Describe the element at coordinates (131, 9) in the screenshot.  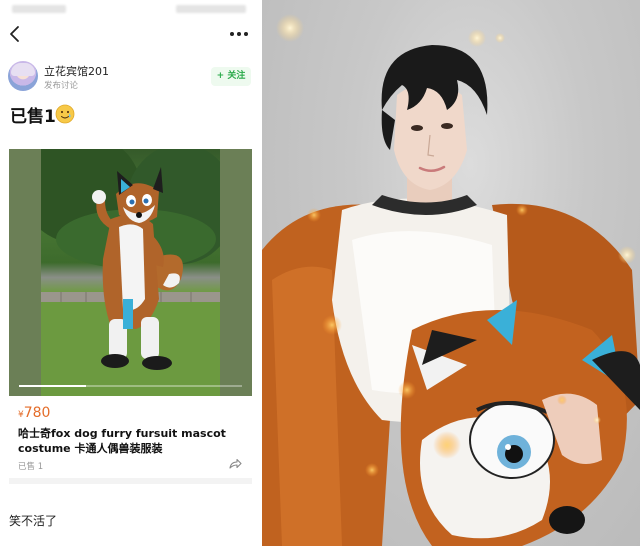
I see `status-bar` at that location.